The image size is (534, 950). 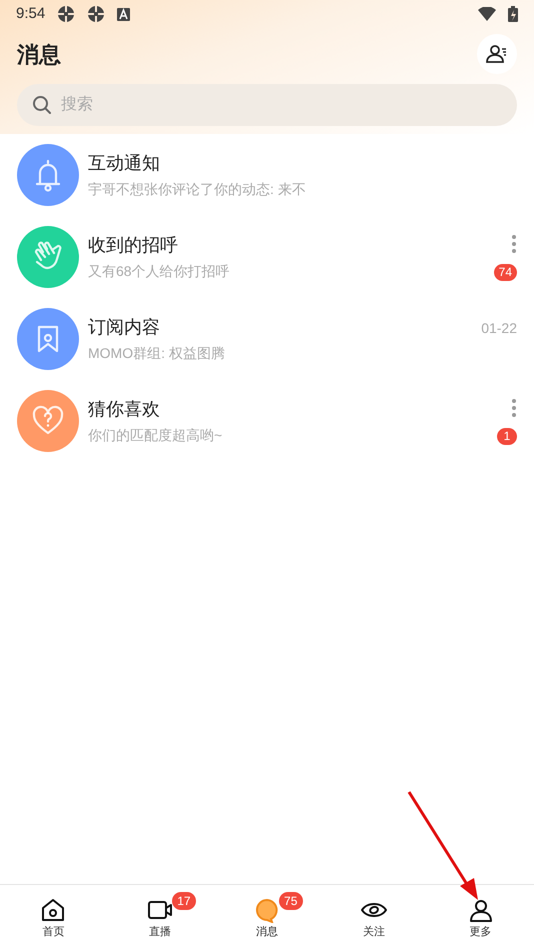 What do you see at coordinates (124, 327) in the screenshot?
I see `conversation-title: 订阅内容` at bounding box center [124, 327].